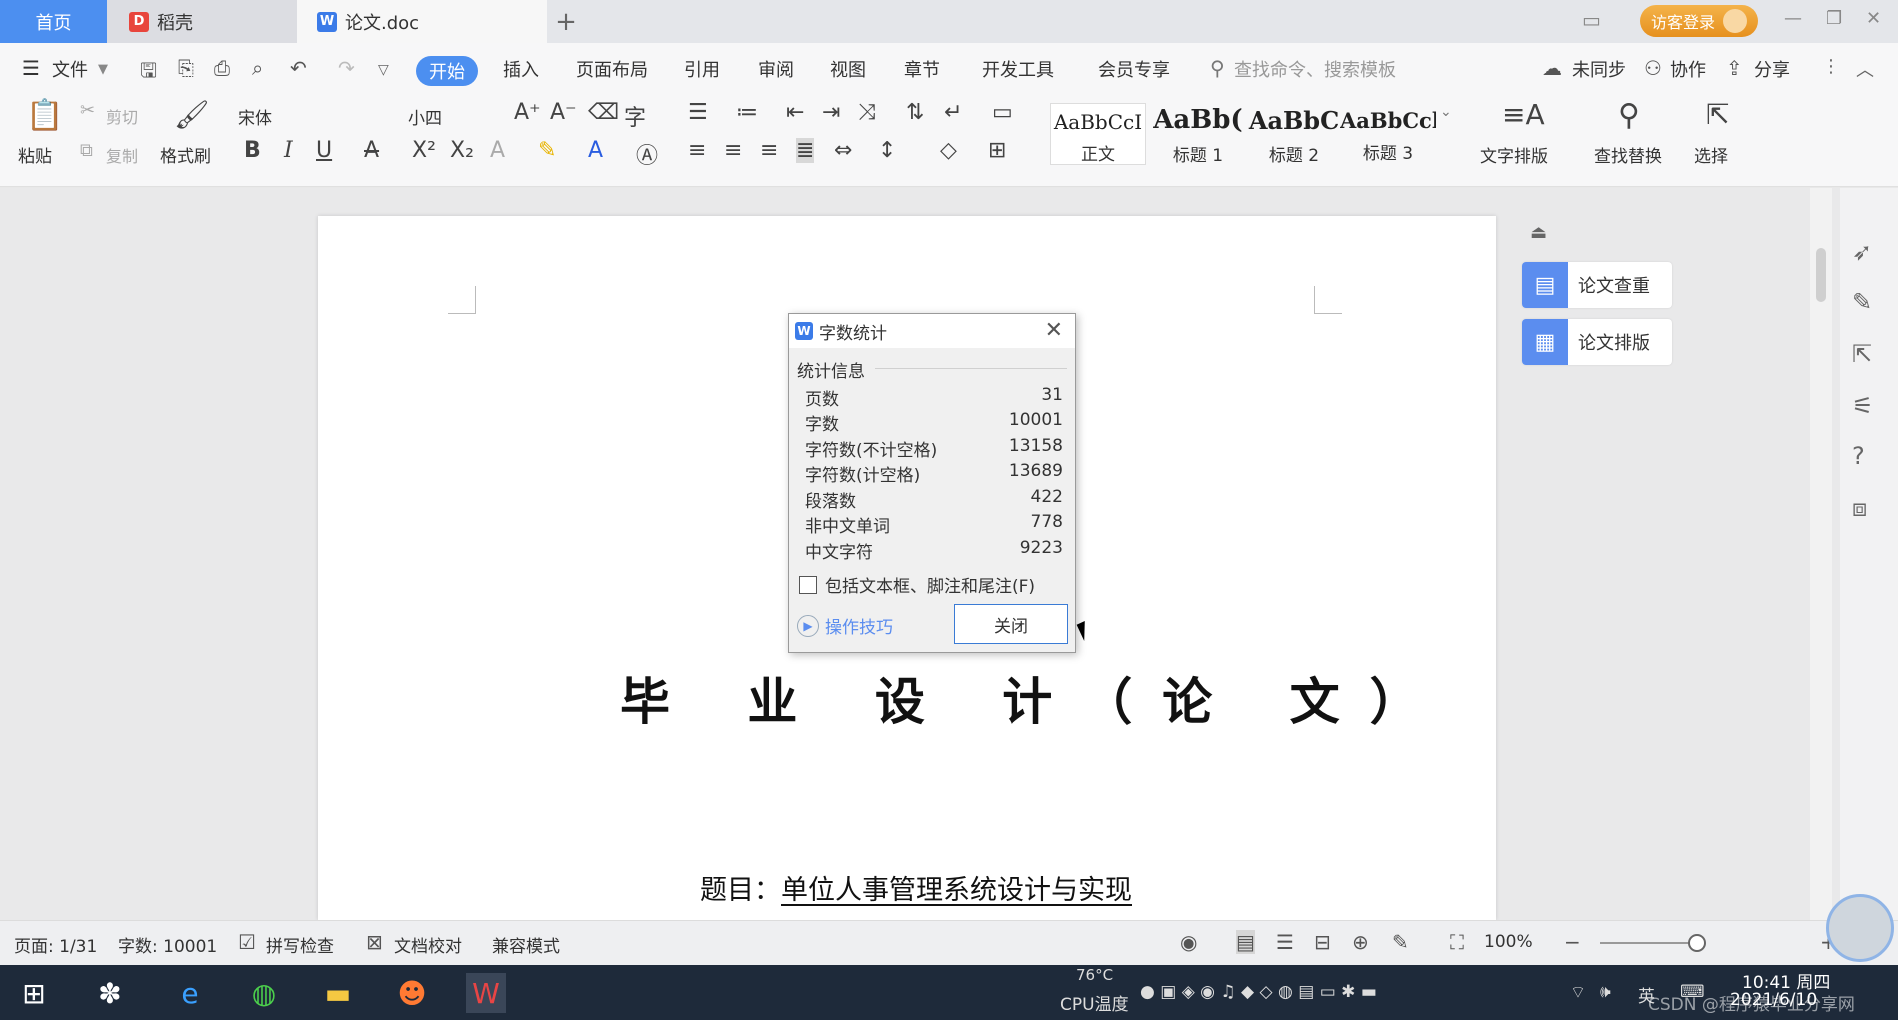  Describe the element at coordinates (448, 116) in the screenshot. I see `font-size-select: 小四` at that location.